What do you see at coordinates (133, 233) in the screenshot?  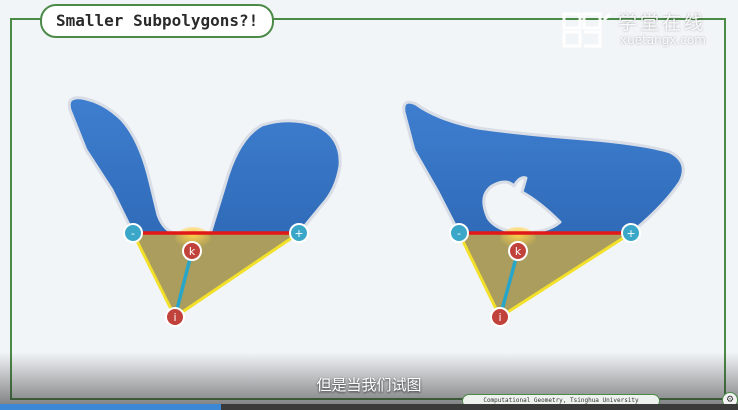 I see `left-minus-label: -` at bounding box center [133, 233].